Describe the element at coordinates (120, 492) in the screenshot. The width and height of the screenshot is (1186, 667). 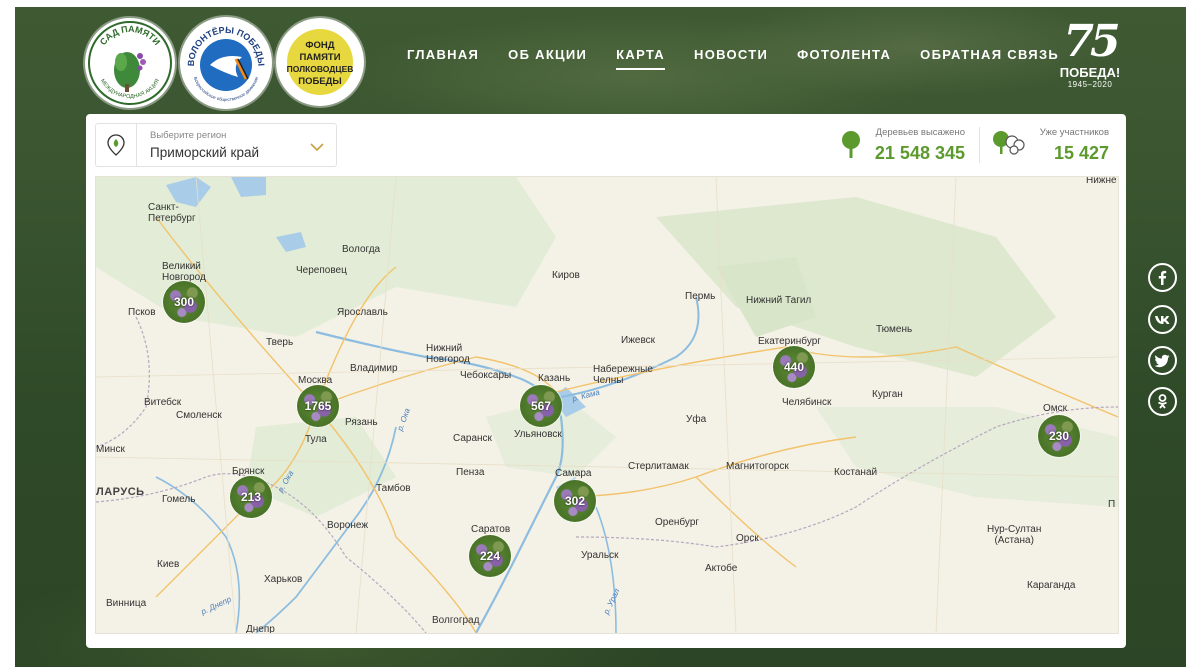
I see `country-label: ЛАРУСЬ` at that location.